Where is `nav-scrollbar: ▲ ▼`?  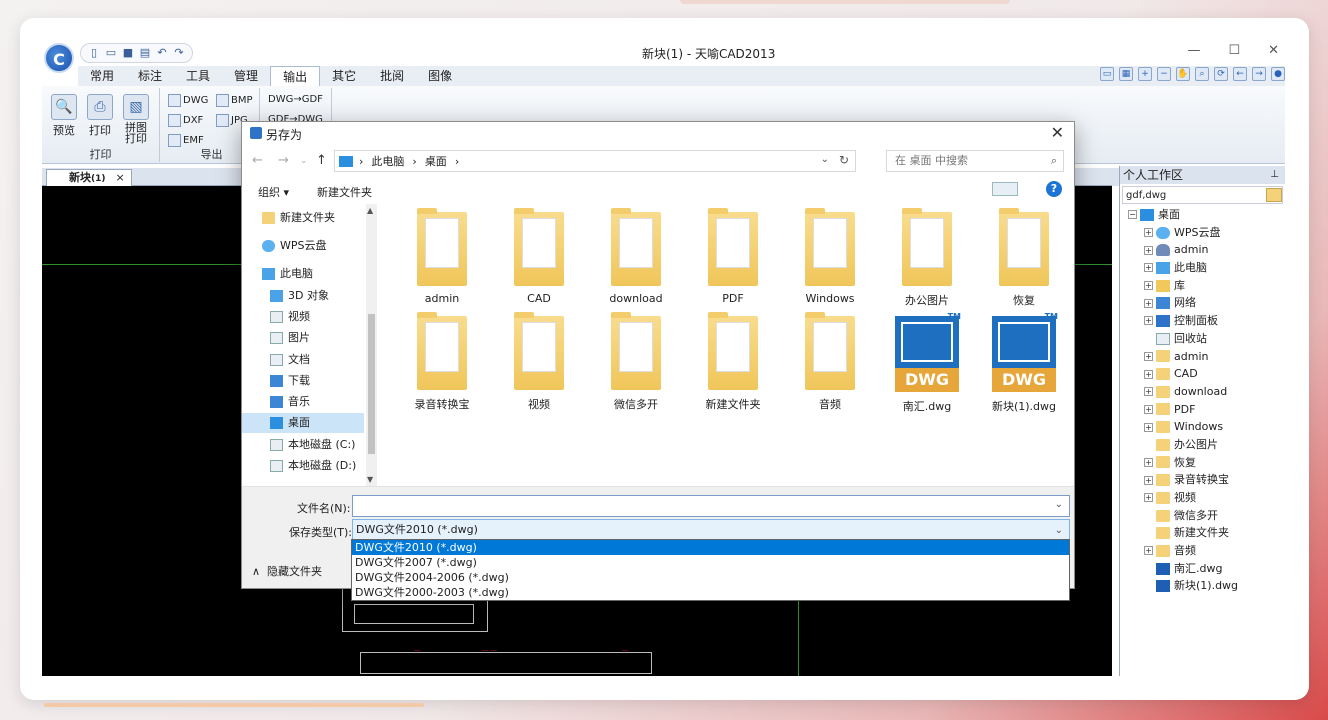
nav-scrollbar: ▲ ▼ is located at coordinates (371, 345).